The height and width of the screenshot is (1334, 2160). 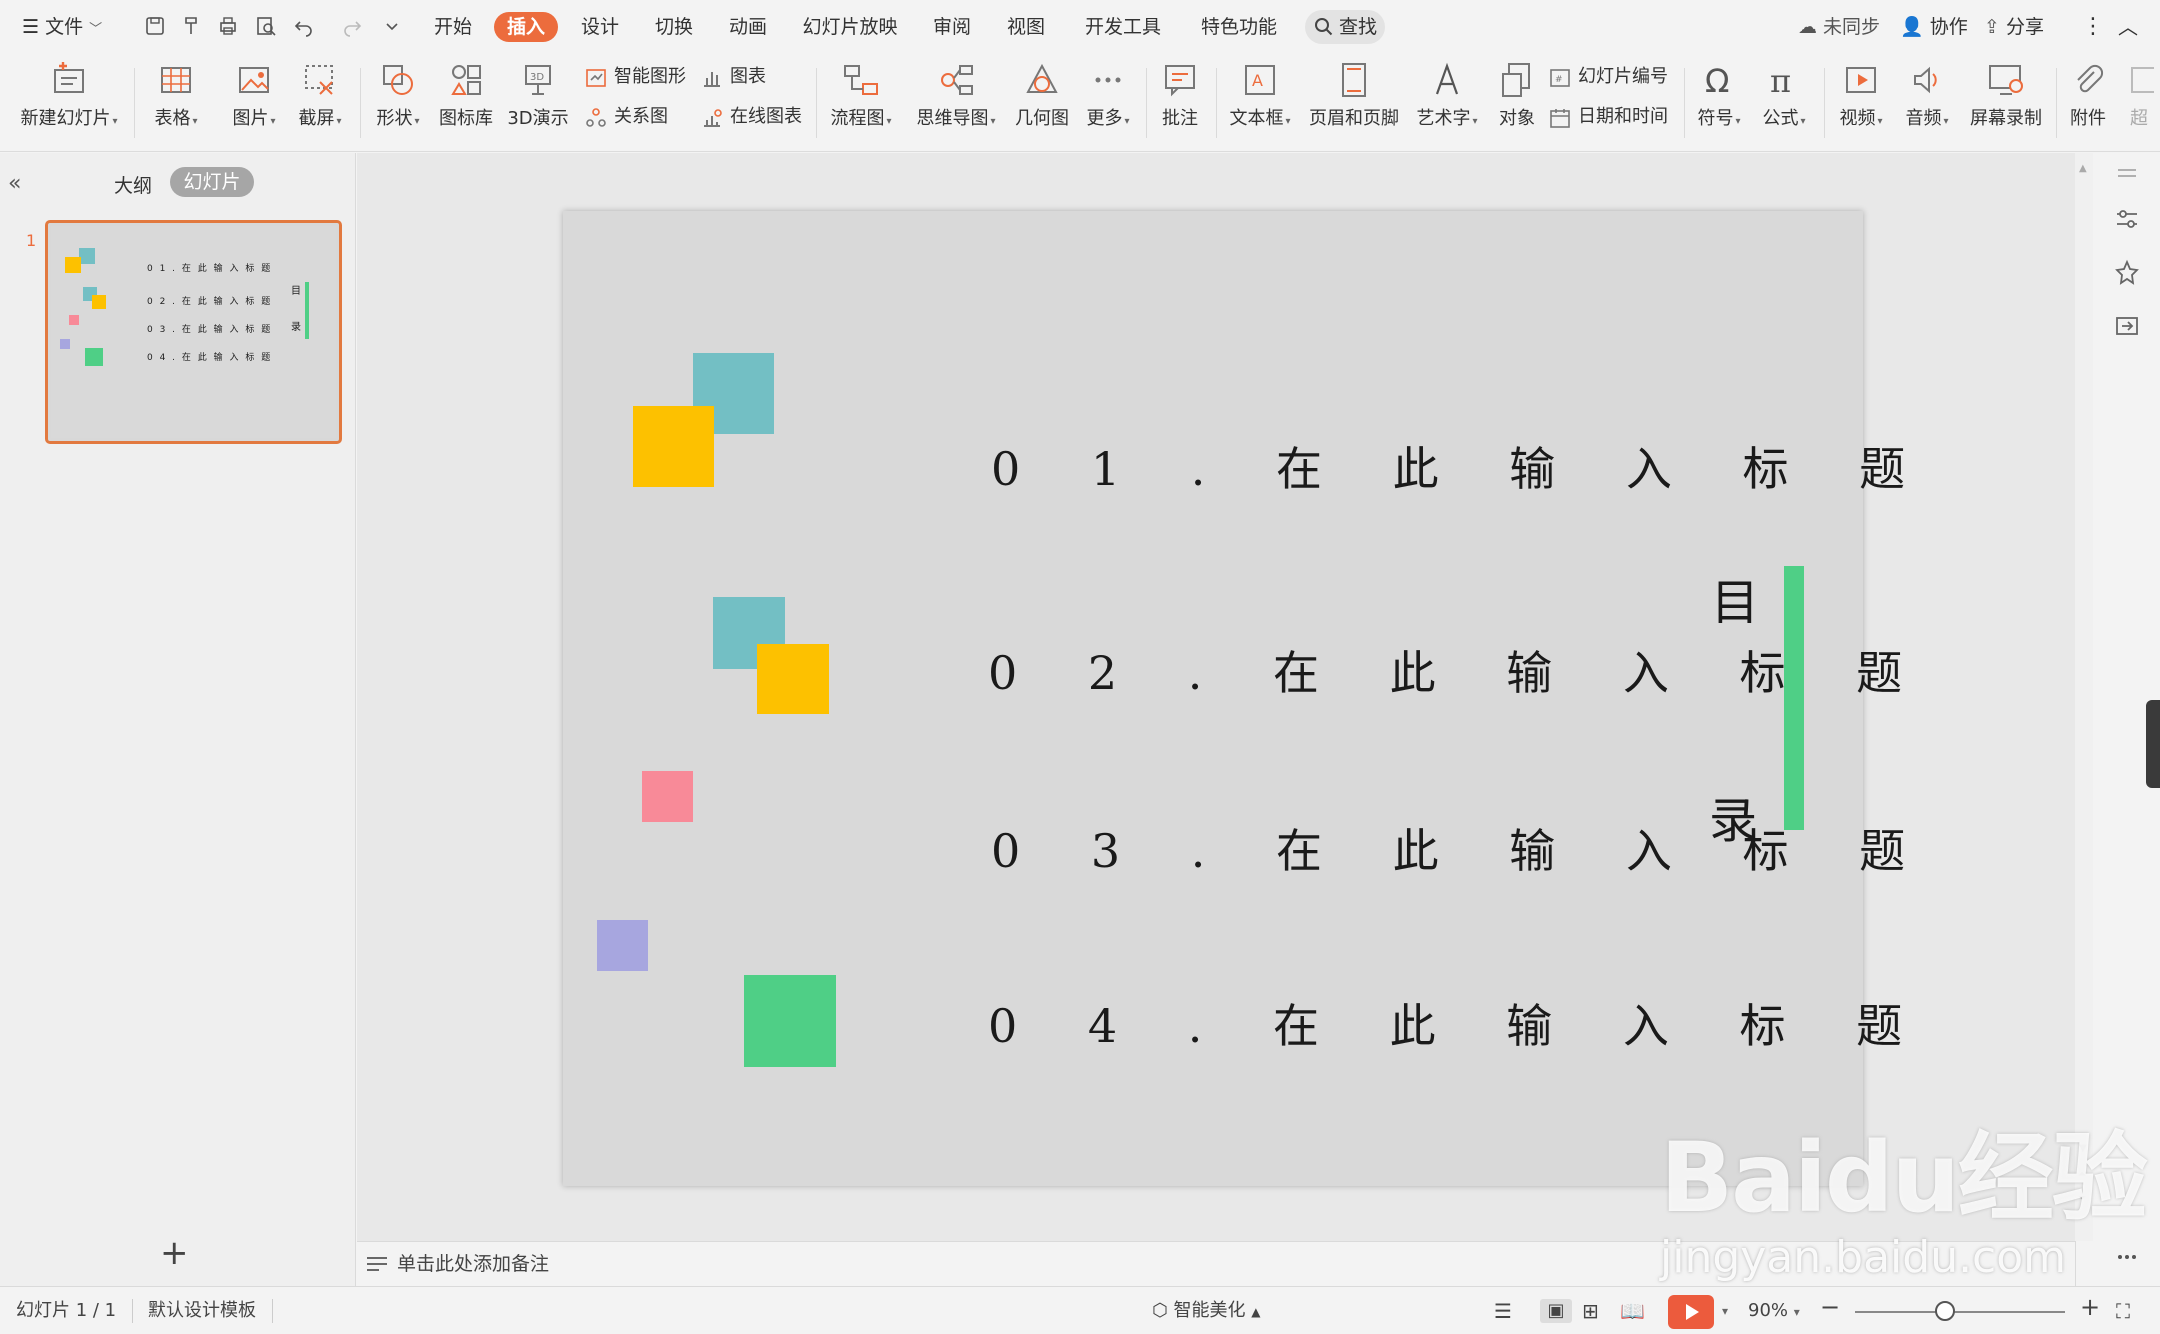 What do you see at coordinates (952, 27) in the screenshot?
I see `tab-review: 审阅` at bounding box center [952, 27].